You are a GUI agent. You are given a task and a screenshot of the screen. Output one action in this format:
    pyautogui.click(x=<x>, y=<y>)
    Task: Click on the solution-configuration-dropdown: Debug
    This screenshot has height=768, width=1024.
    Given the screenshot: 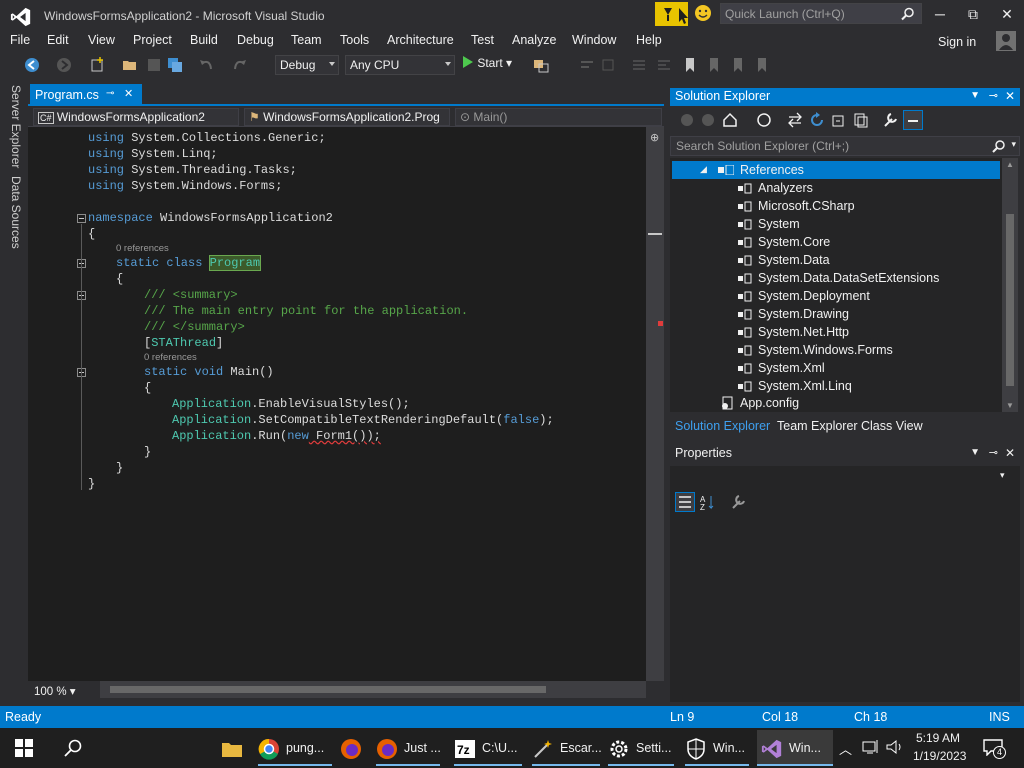 What is the action you would take?
    pyautogui.click(x=307, y=65)
    